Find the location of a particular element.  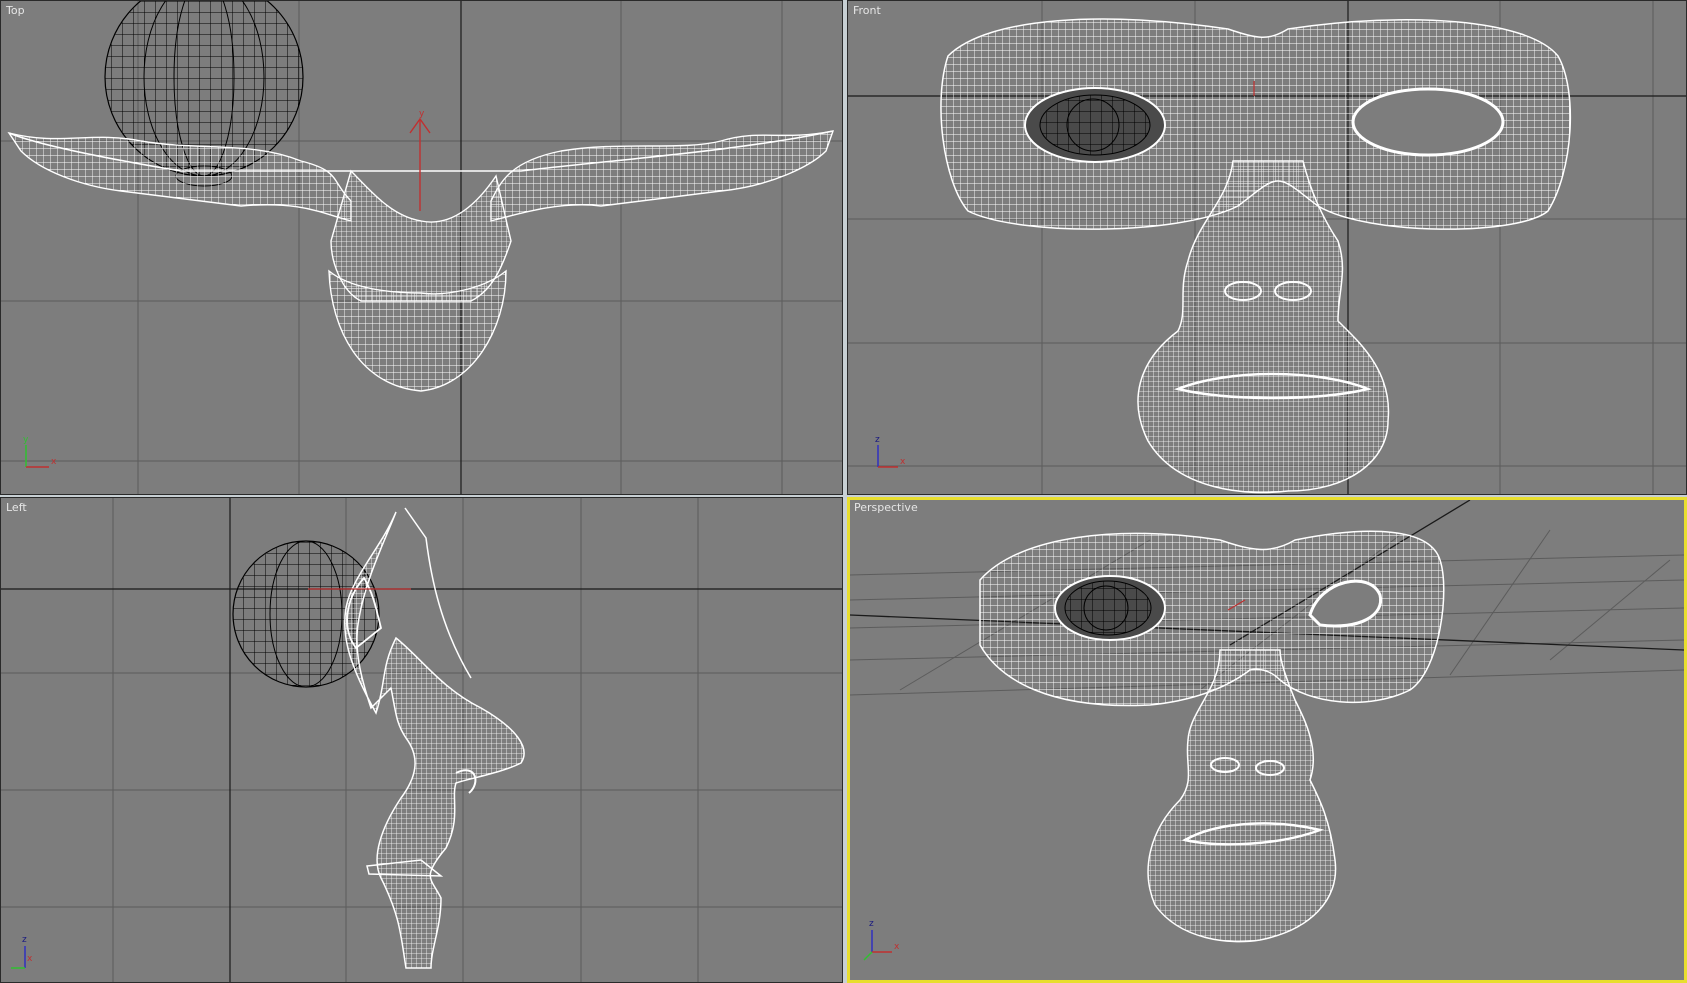

pivot-gizmo: y is located at coordinates (420, 160).